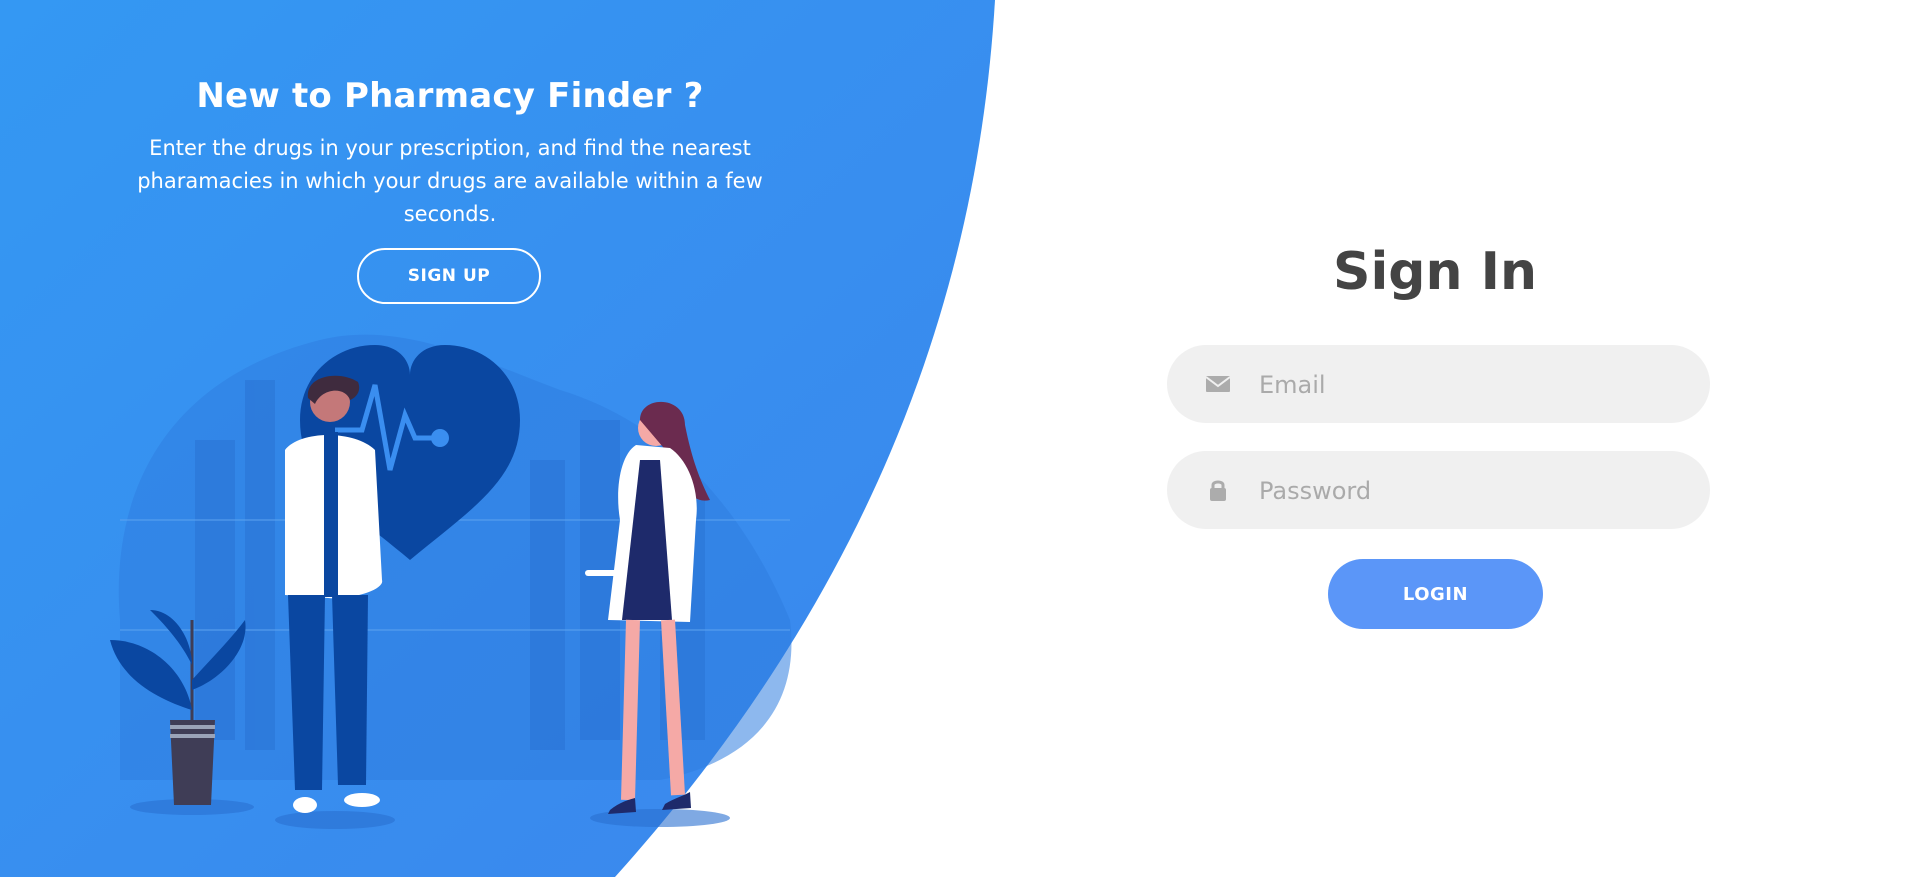 This screenshot has height=877, width=1905. What do you see at coordinates (1435, 594) in the screenshot?
I see `login-button: LOGIN` at bounding box center [1435, 594].